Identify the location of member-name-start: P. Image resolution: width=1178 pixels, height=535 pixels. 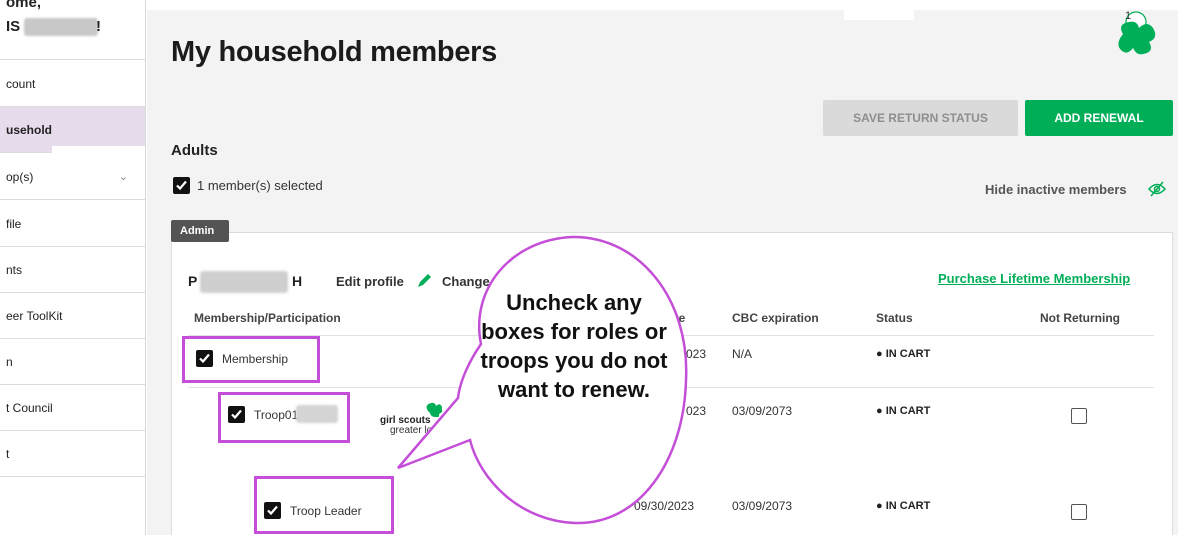
(193, 281).